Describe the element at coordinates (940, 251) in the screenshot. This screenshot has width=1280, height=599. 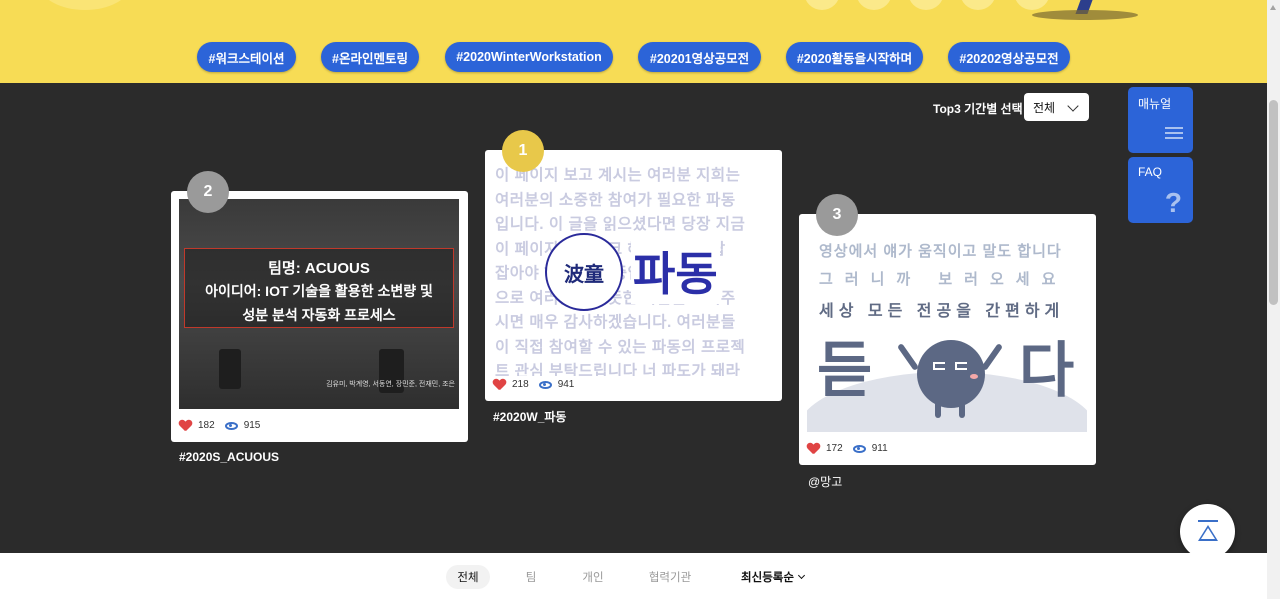
I see `thumbnail-line: 영상에서 얘가 움직이고 말도 합니다` at that location.